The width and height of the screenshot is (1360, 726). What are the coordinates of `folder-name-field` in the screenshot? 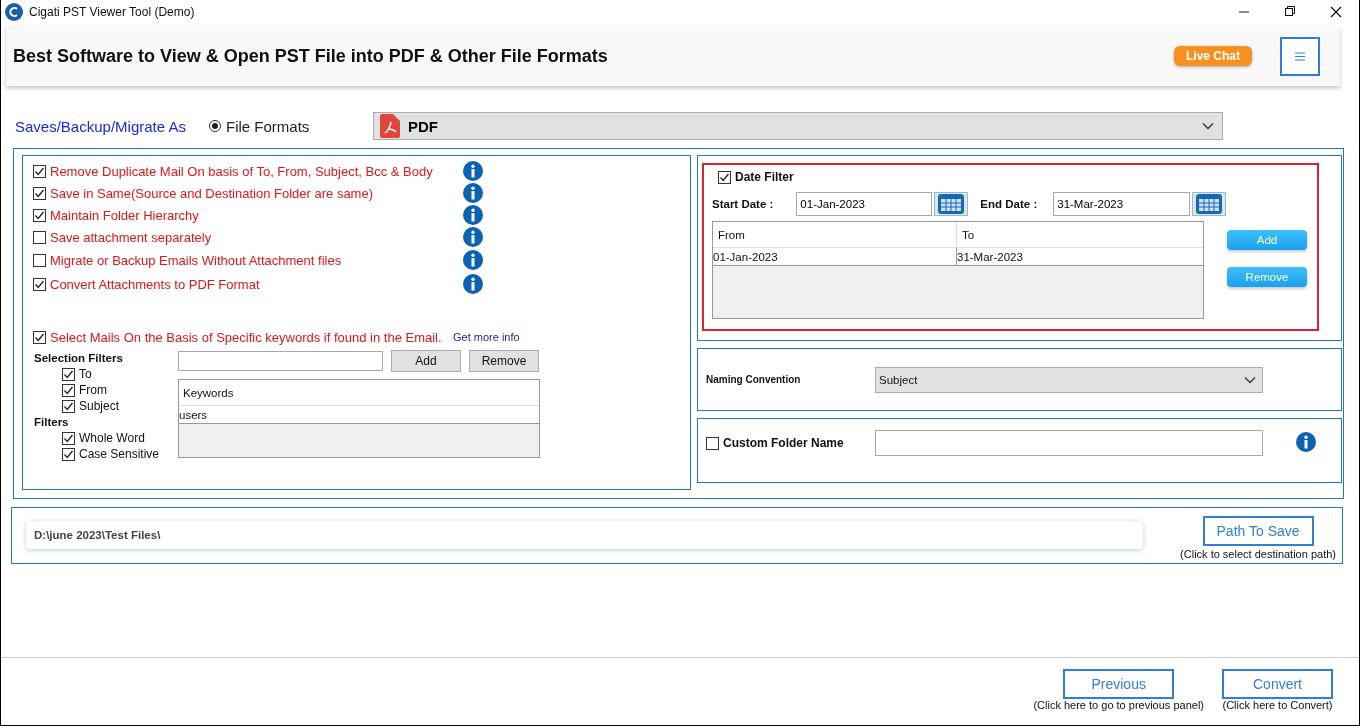 It's located at (1069, 443).